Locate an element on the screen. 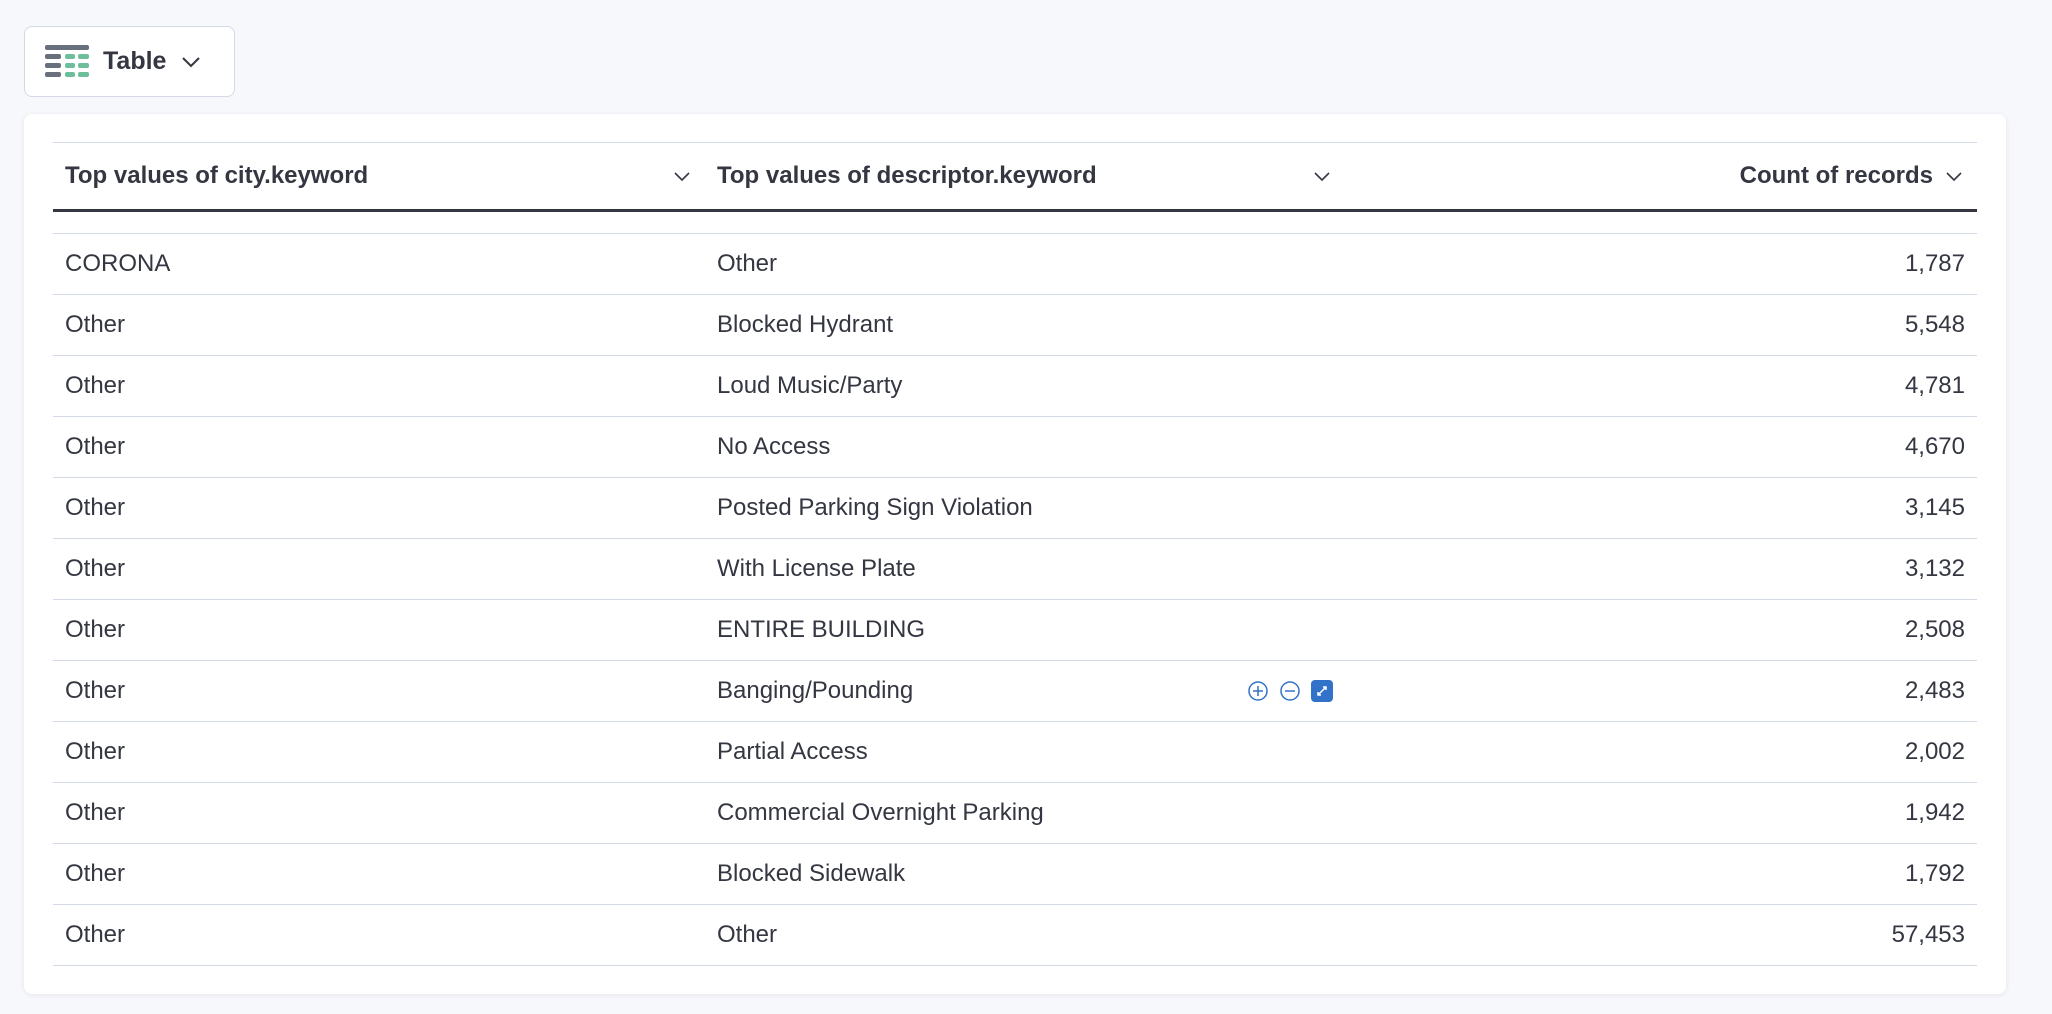 This screenshot has width=2052, height=1014. count-cell: 5,548 is located at coordinates (1661, 325).